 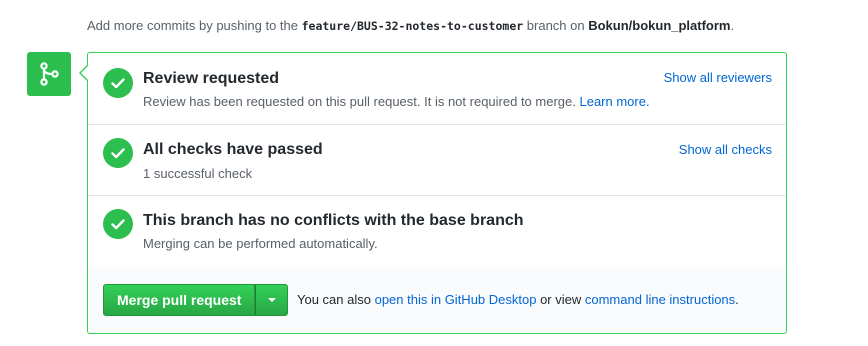 What do you see at coordinates (737, 299) in the screenshot?
I see `alt-suffix: .` at bounding box center [737, 299].